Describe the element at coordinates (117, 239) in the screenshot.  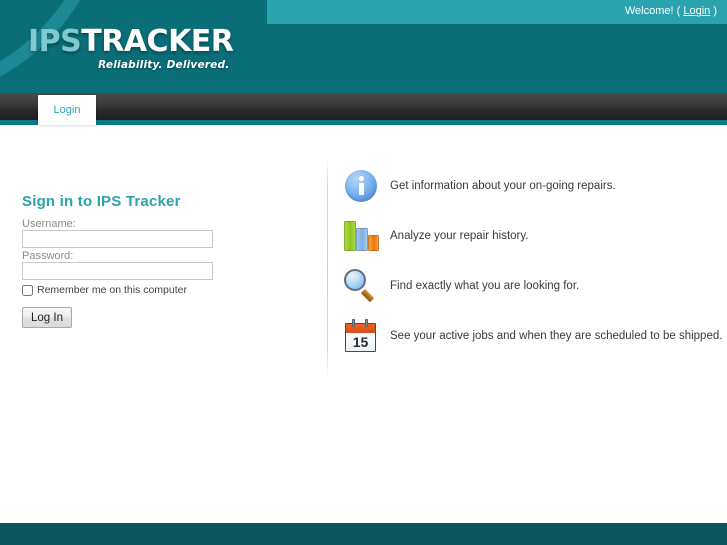
I see `username-input` at that location.